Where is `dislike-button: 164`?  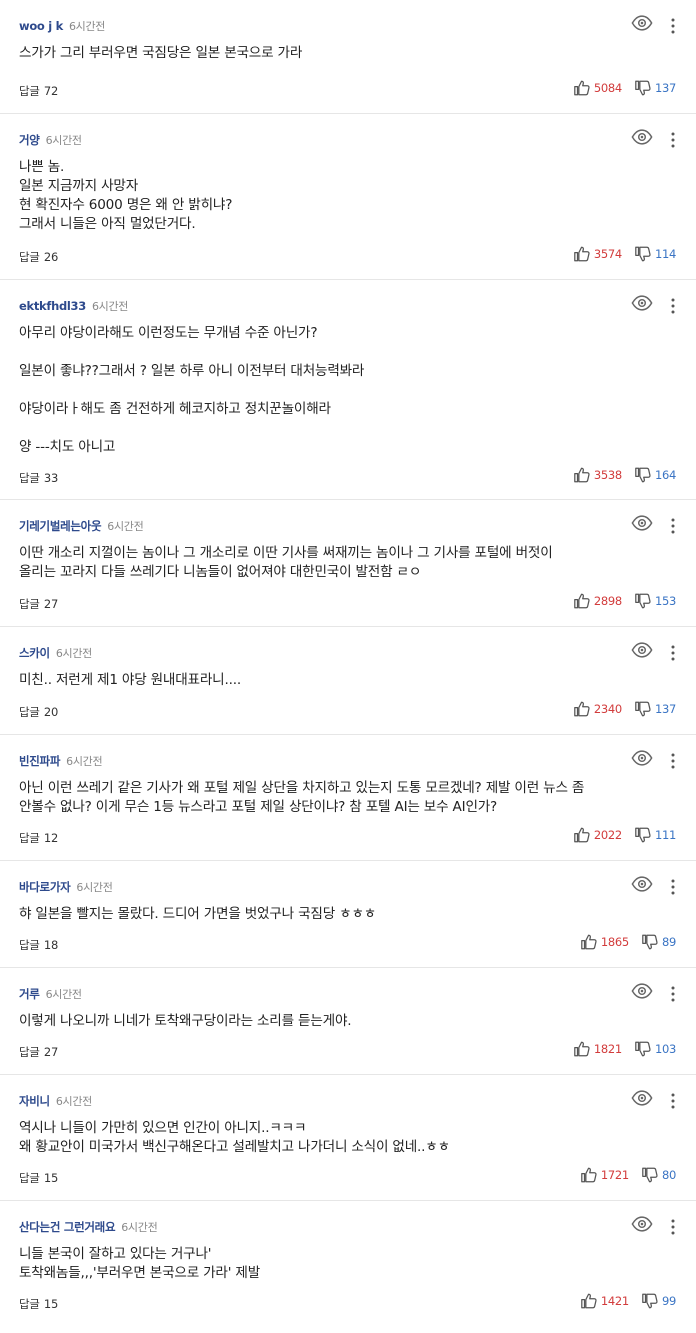 dislike-button: 164 is located at coordinates (655, 475).